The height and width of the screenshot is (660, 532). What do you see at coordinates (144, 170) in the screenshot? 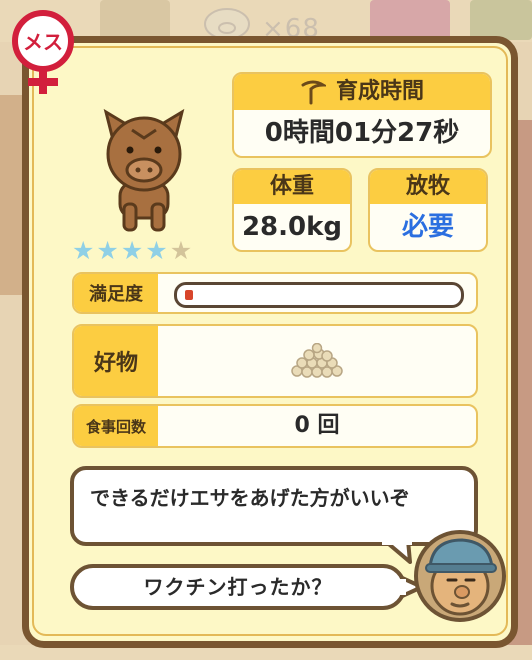
I see `boar-portrait-icon` at bounding box center [144, 170].